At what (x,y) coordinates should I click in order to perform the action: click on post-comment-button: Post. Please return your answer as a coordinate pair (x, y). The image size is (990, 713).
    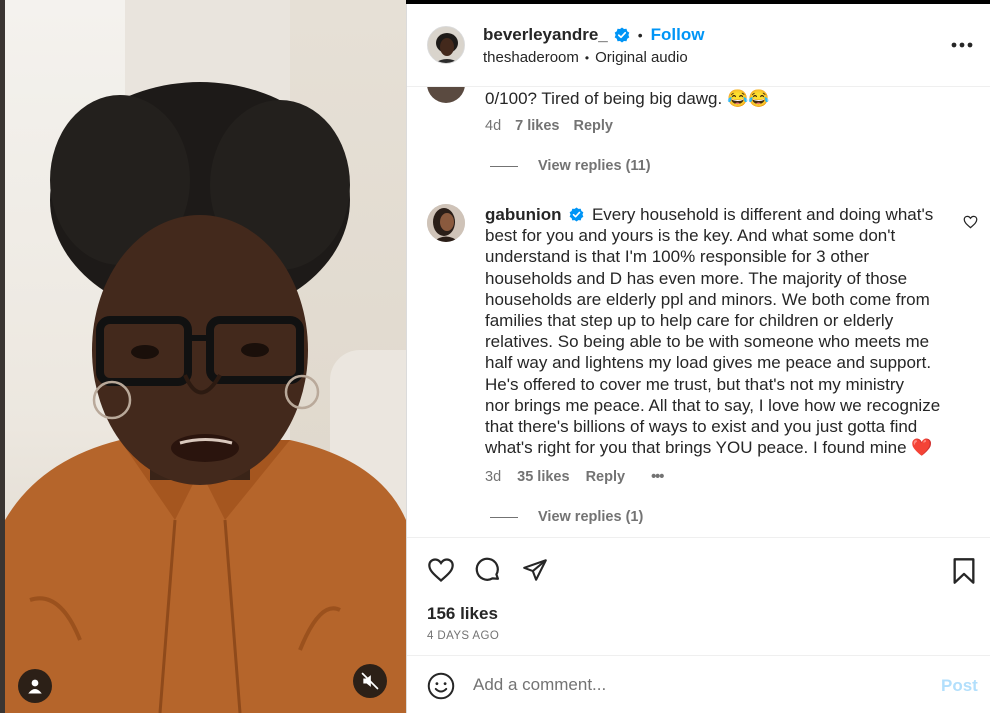
    Looking at the image, I should click on (959, 686).